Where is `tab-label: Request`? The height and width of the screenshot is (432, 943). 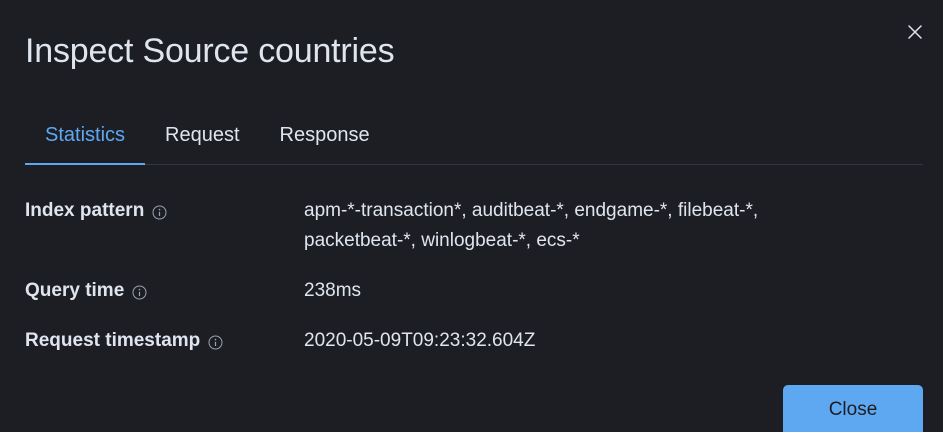
tab-label: Request is located at coordinates (202, 134).